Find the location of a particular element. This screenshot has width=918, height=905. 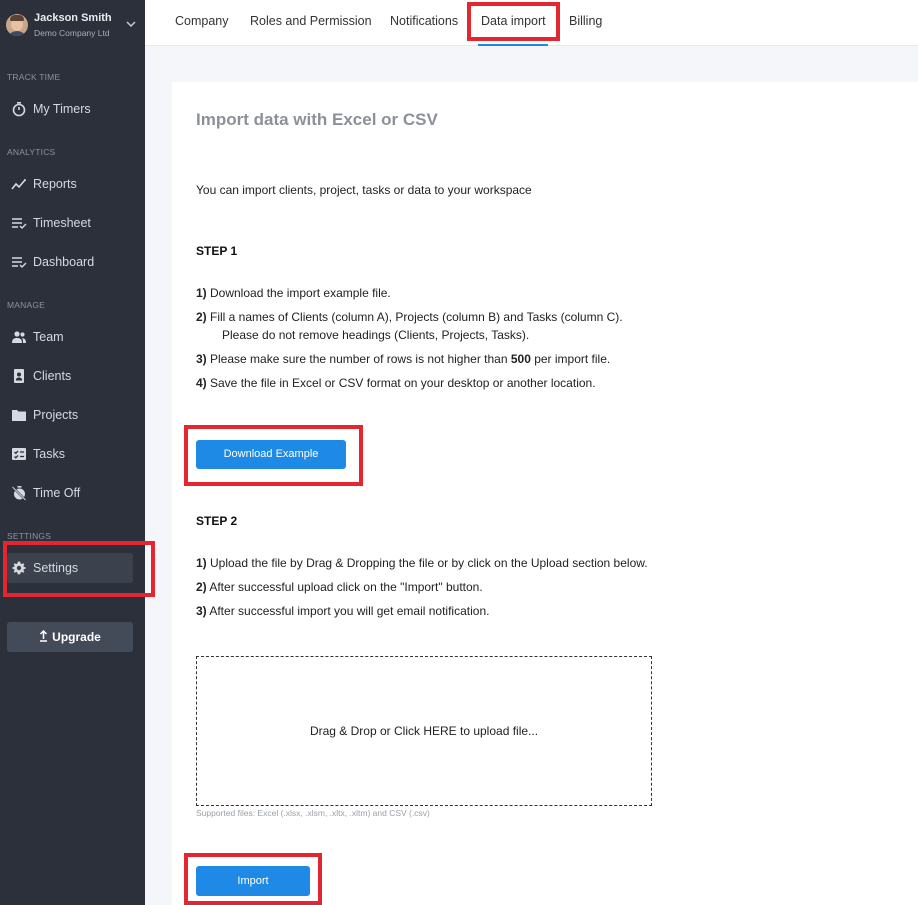

section-label-track-time: TRACK TIME is located at coordinates (34, 77).